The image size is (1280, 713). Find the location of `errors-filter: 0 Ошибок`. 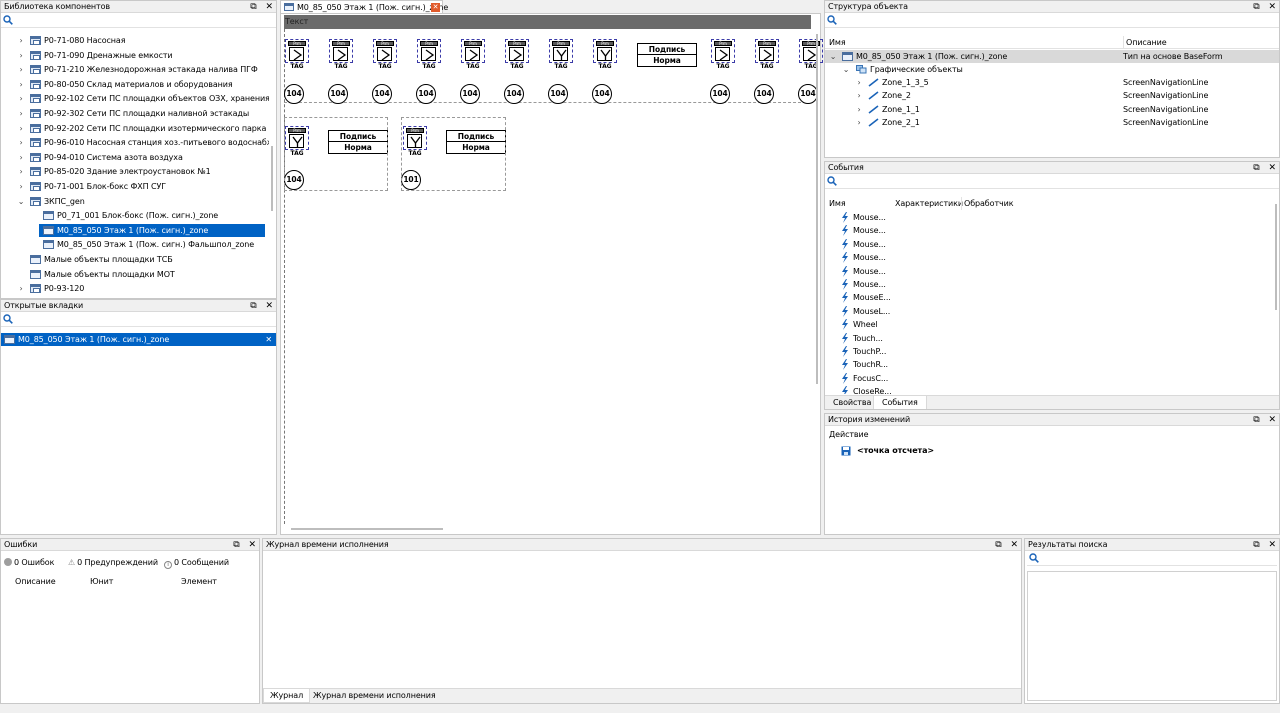

errors-filter: 0 Ошибок is located at coordinates (29, 562).